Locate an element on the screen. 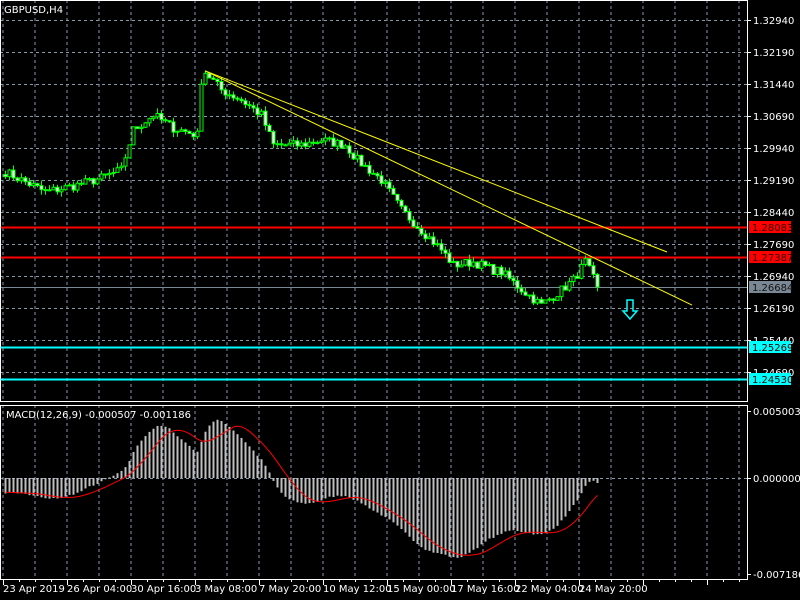  price-tag-text: 1.28083 is located at coordinates (772, 228).